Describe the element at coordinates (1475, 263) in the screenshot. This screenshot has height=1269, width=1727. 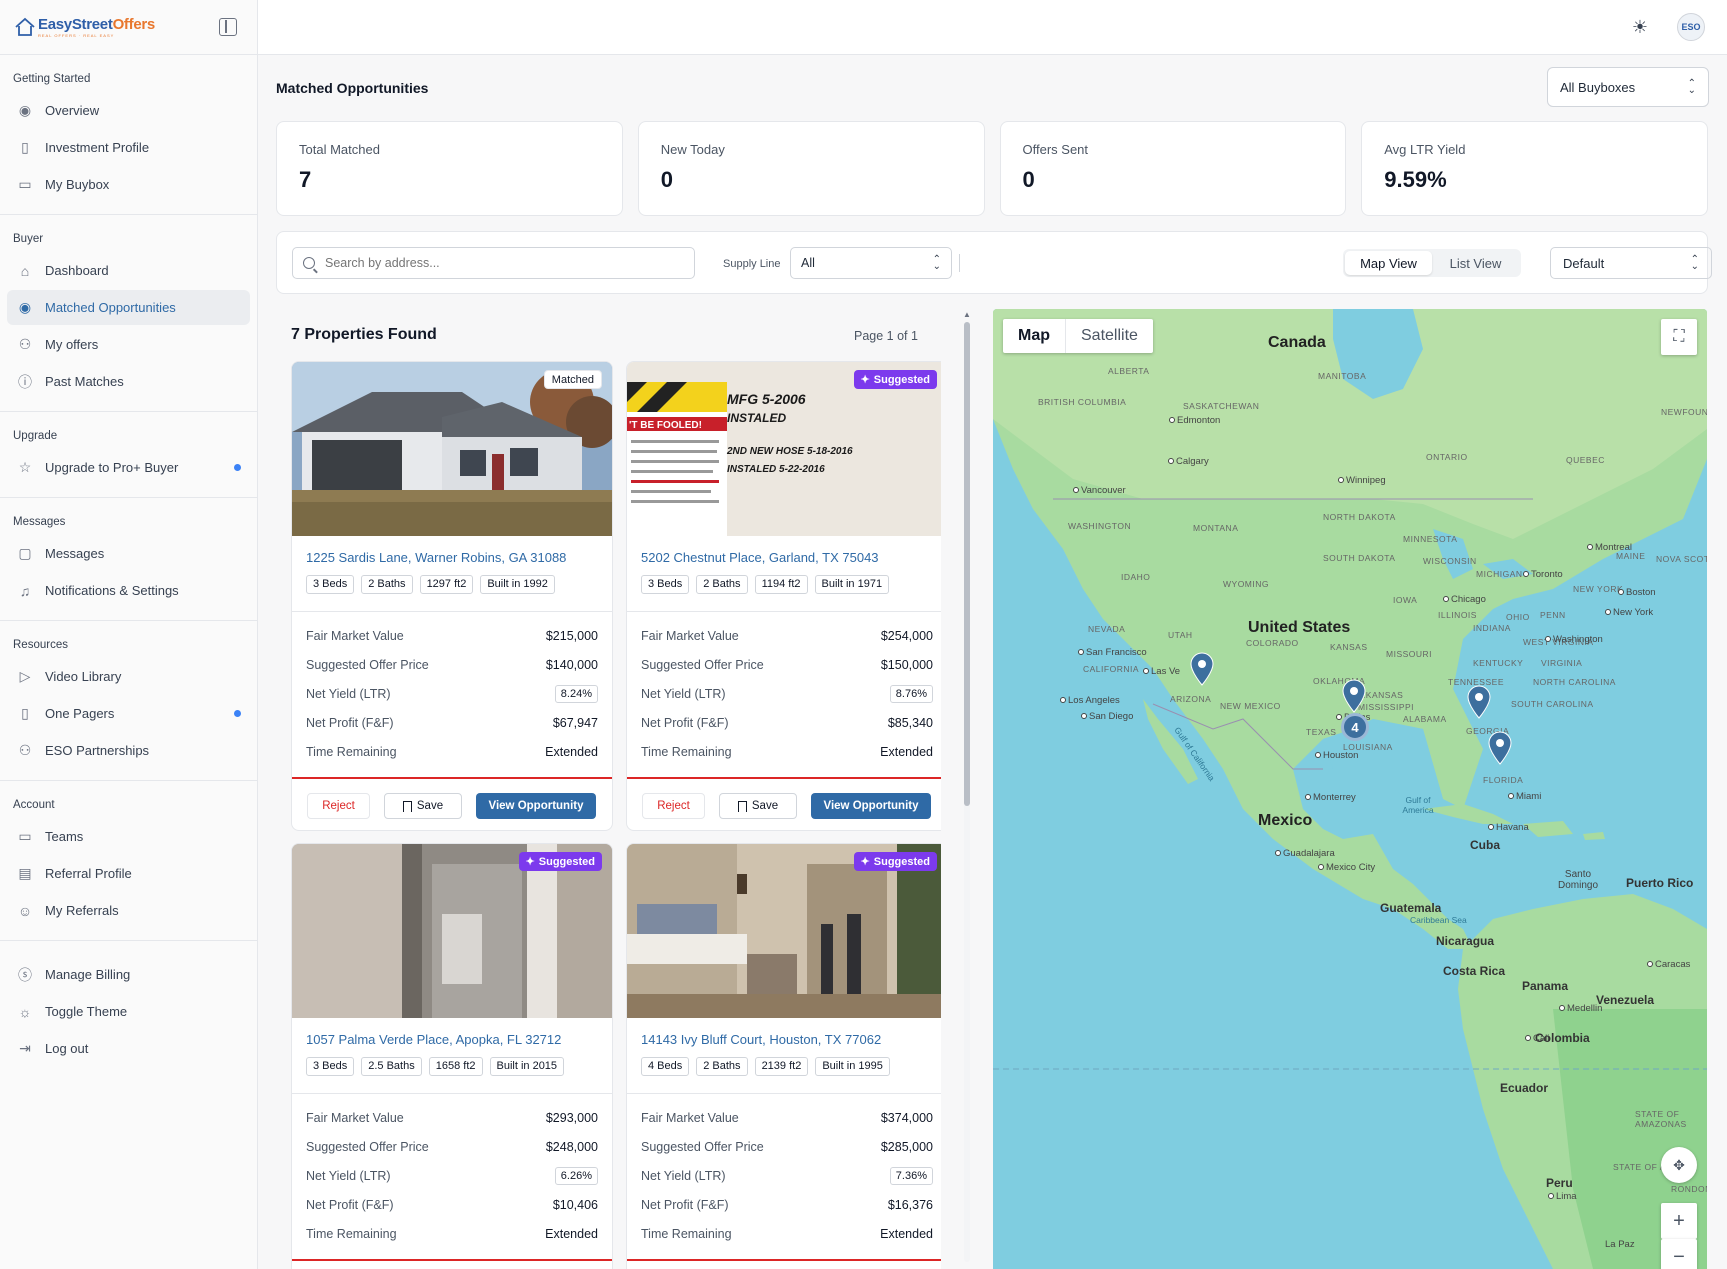
I see `list-view-tab: List View` at that location.